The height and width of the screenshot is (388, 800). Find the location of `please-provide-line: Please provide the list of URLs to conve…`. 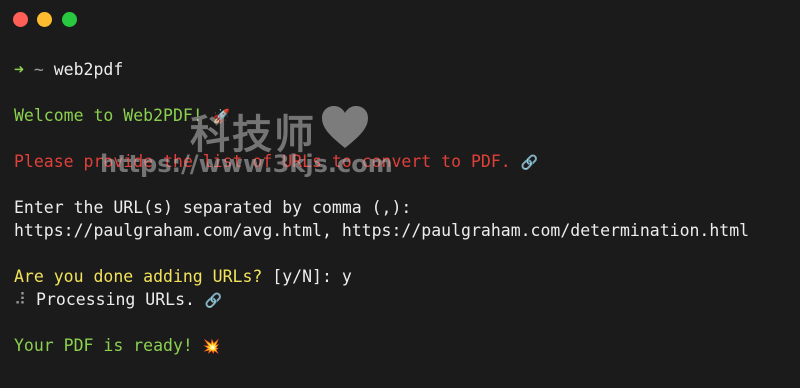

please-provide-line: Please provide the list of URLs to conve… is located at coordinates (276, 162).